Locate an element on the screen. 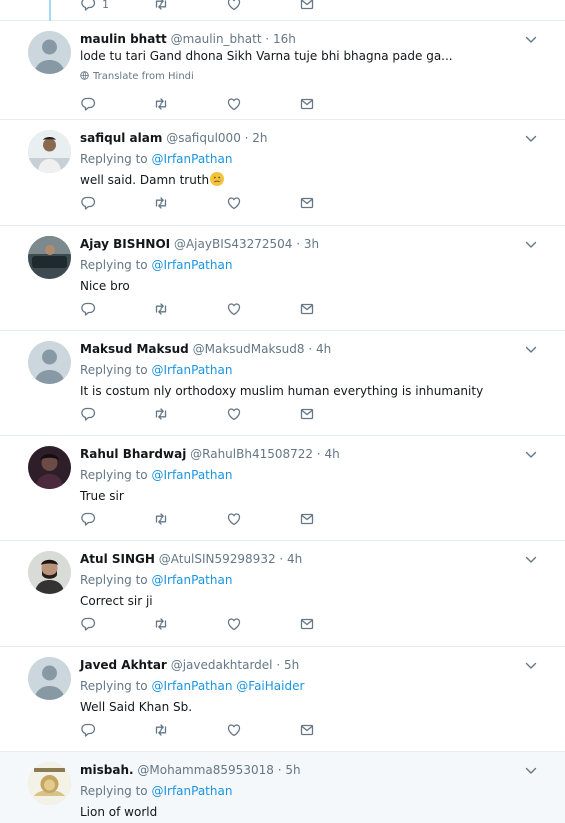 Image resolution: width=565 pixels, height=823 pixels. display-name: Maksud Maksud is located at coordinates (134, 349).